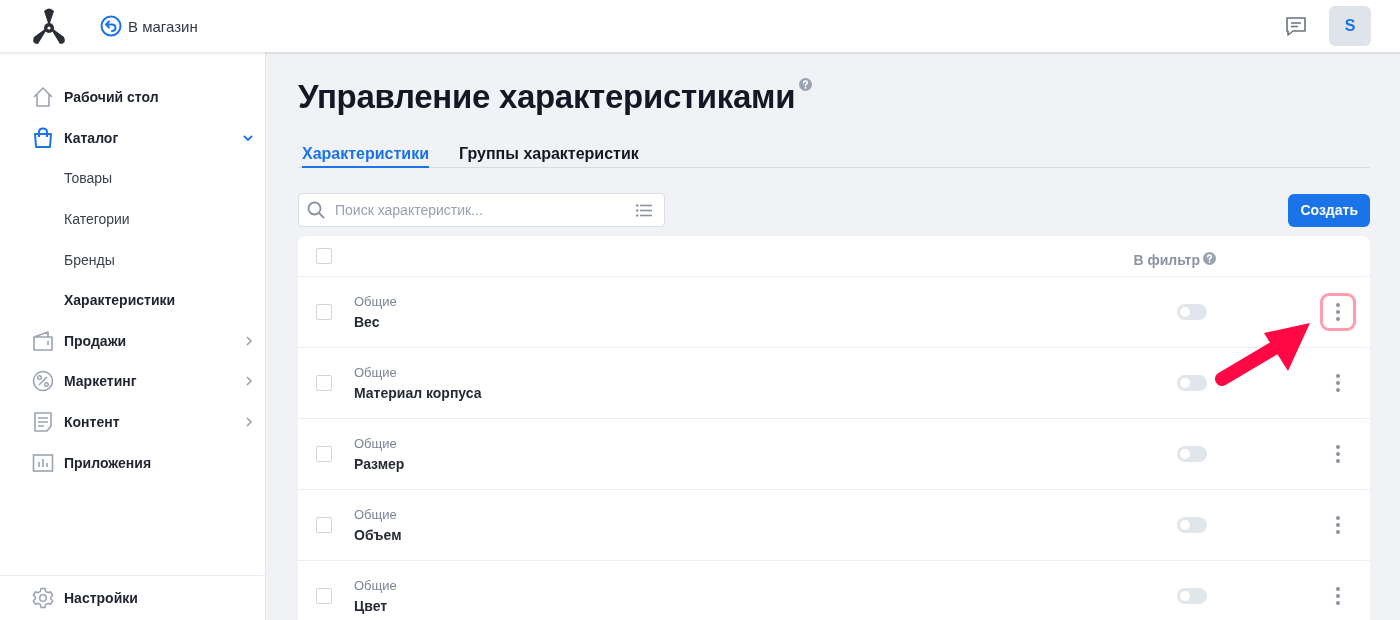 This screenshot has height=620, width=1400. I want to click on sidebar-item: Маркетинг, so click(132, 381).